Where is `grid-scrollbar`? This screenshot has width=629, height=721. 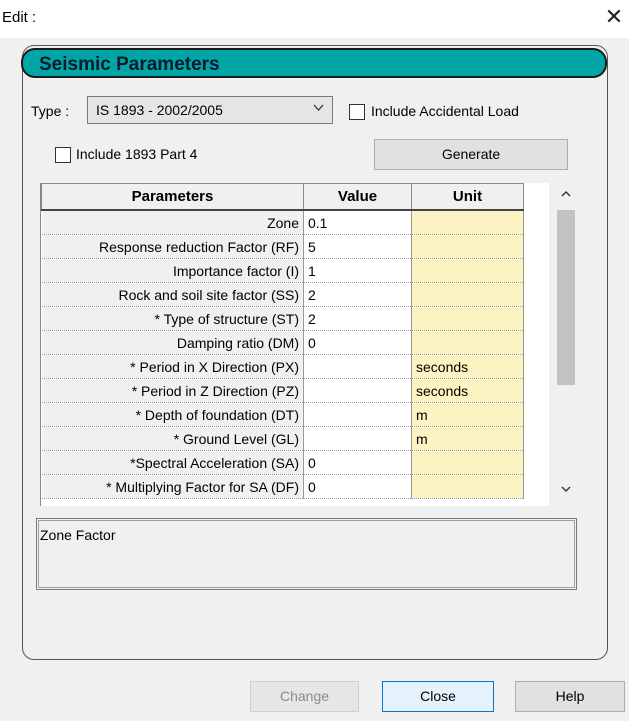
grid-scrollbar is located at coordinates (566, 344).